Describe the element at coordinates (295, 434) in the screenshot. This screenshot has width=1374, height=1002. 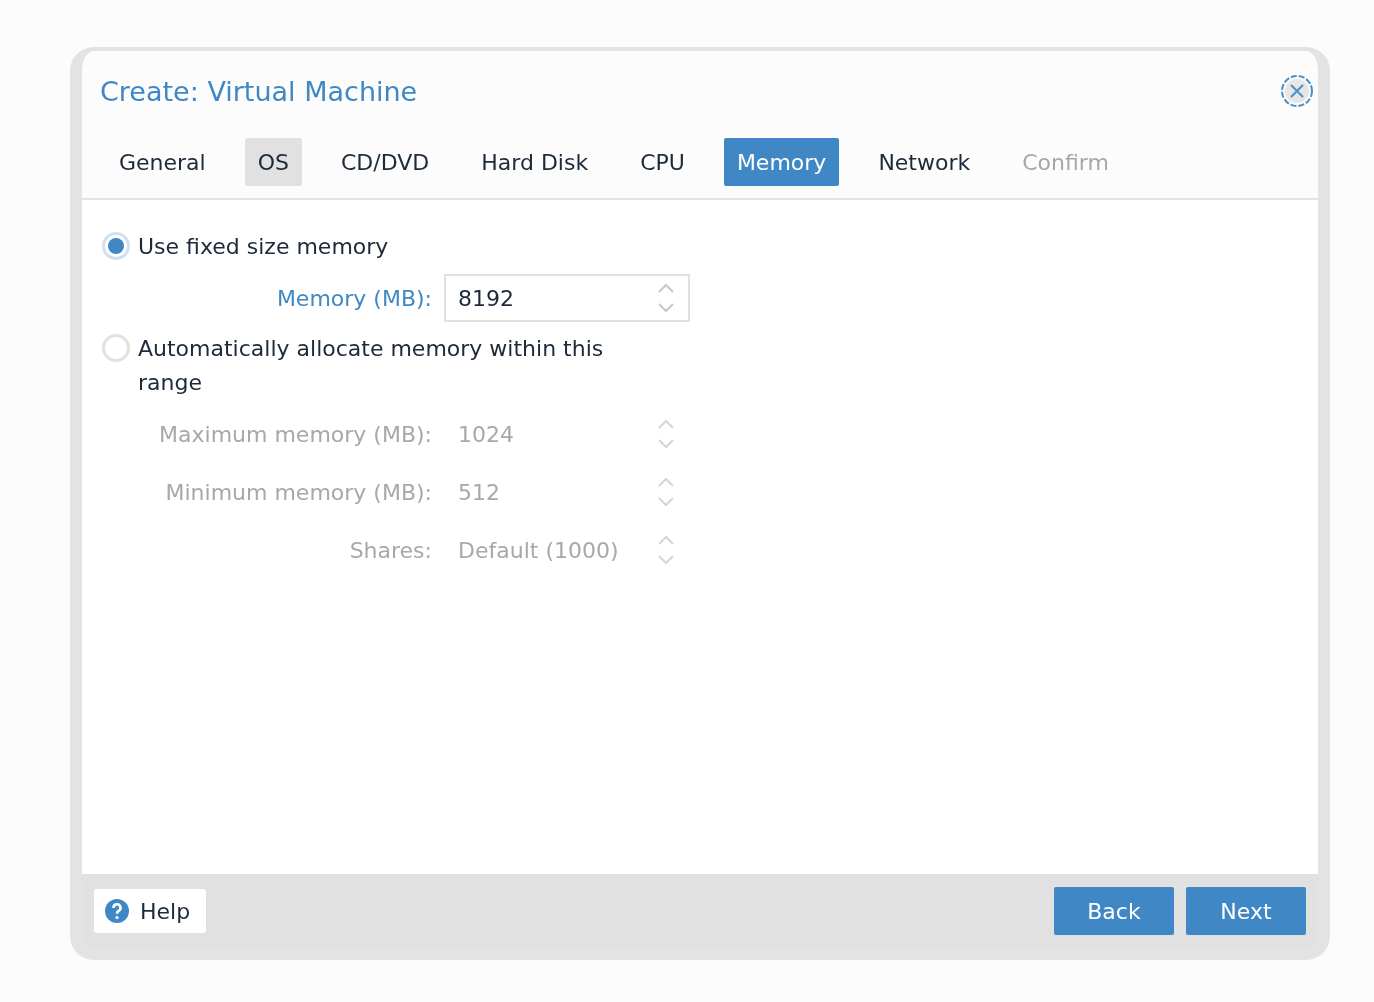
I see `field-label: Maximum memory (MB):` at that location.